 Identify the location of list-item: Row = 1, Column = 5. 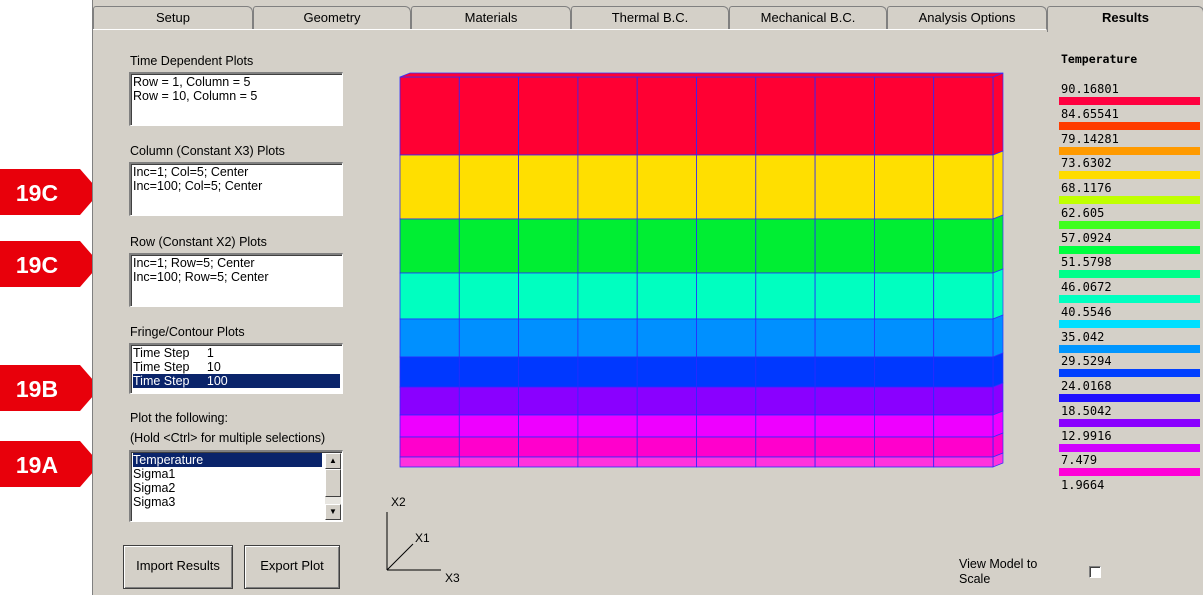
(236, 82).